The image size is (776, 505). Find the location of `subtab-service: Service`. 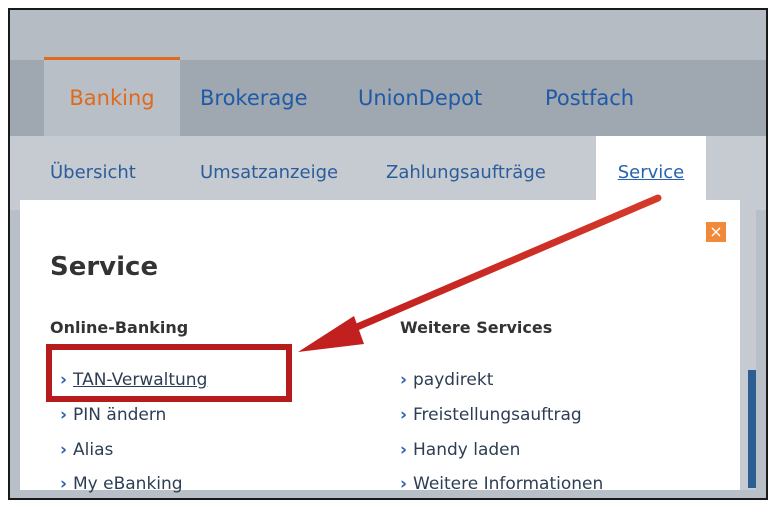

subtab-service: Service is located at coordinates (651, 173).